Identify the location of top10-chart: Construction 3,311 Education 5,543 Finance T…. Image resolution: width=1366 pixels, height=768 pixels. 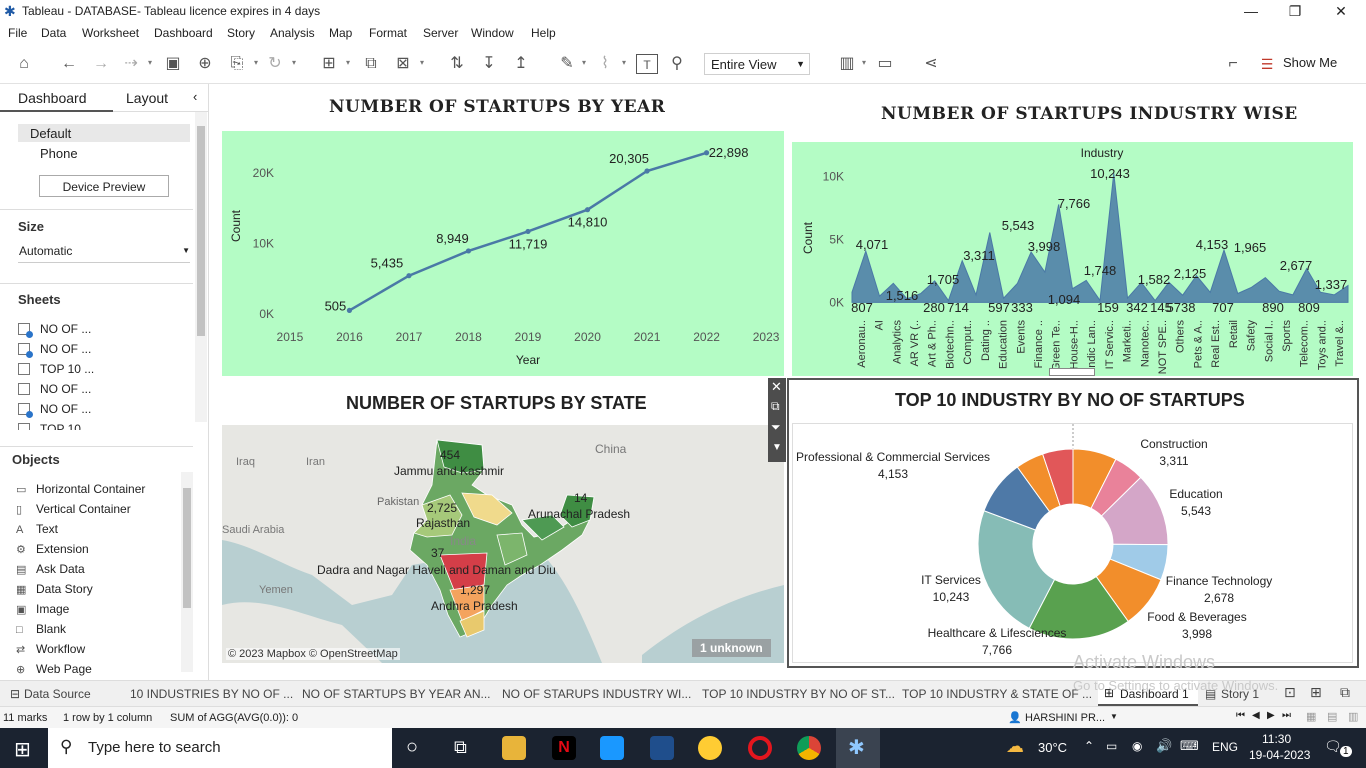
(1072, 543).